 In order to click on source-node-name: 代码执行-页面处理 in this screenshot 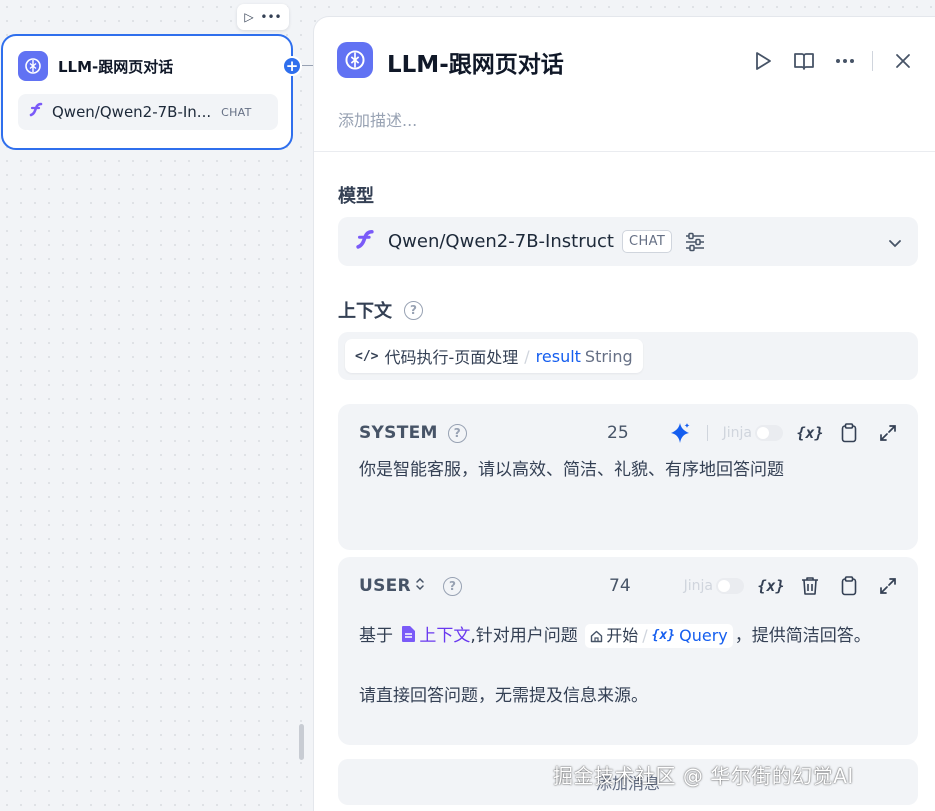, I will do `click(451, 357)`.